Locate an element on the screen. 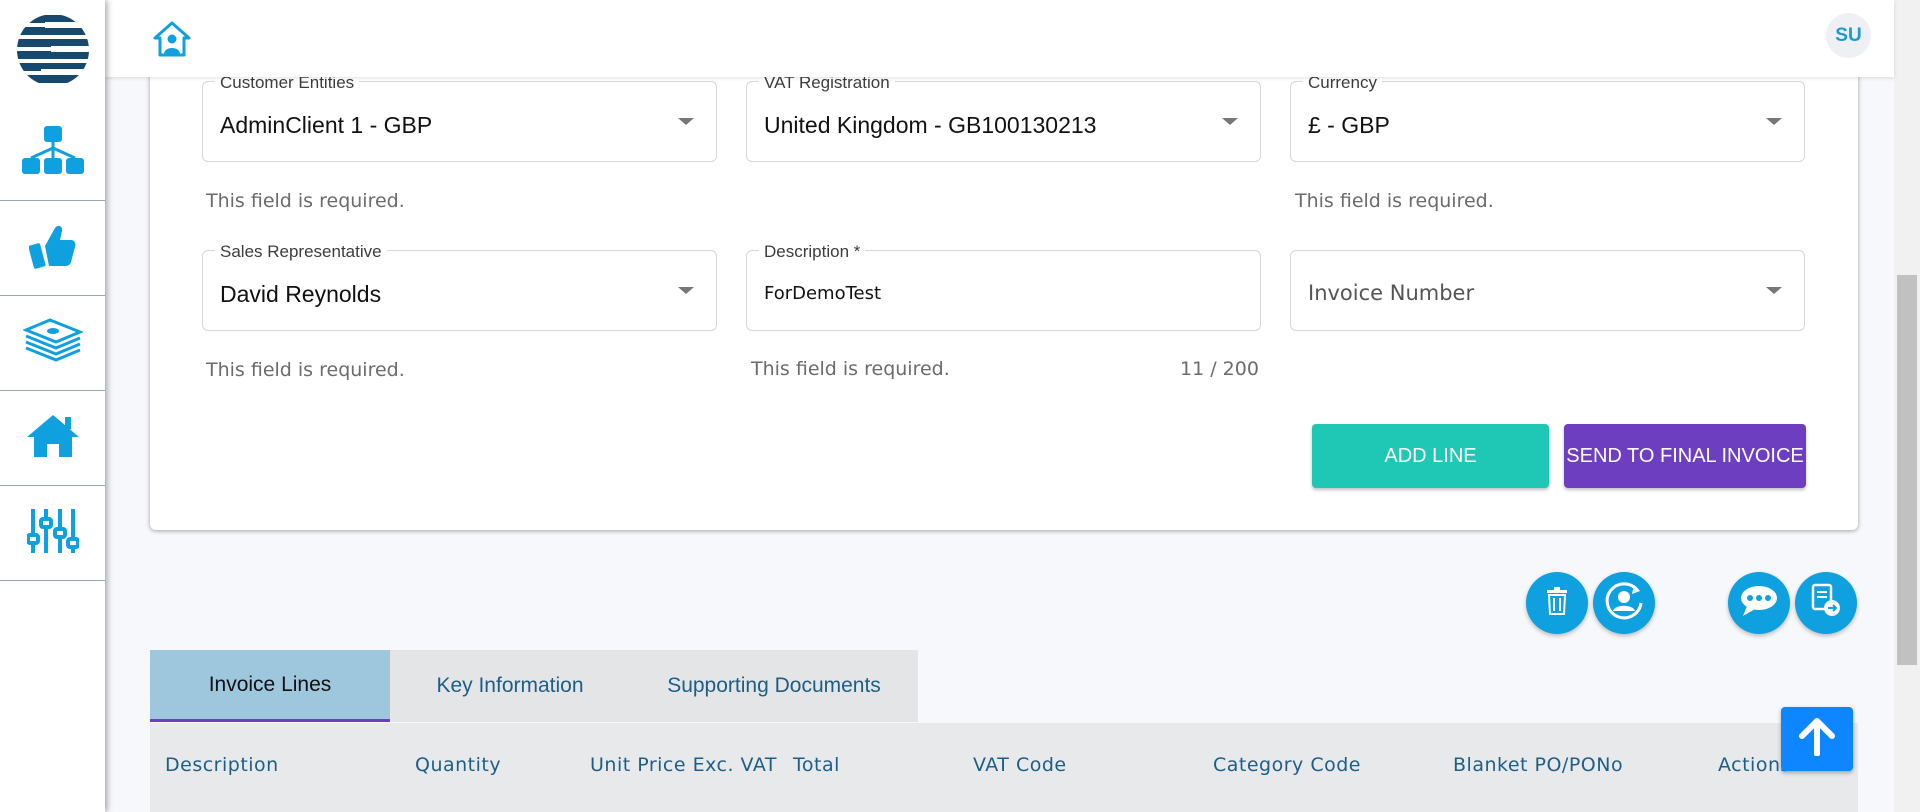 The image size is (1920, 812). money-stack-icon is located at coordinates (52, 343).